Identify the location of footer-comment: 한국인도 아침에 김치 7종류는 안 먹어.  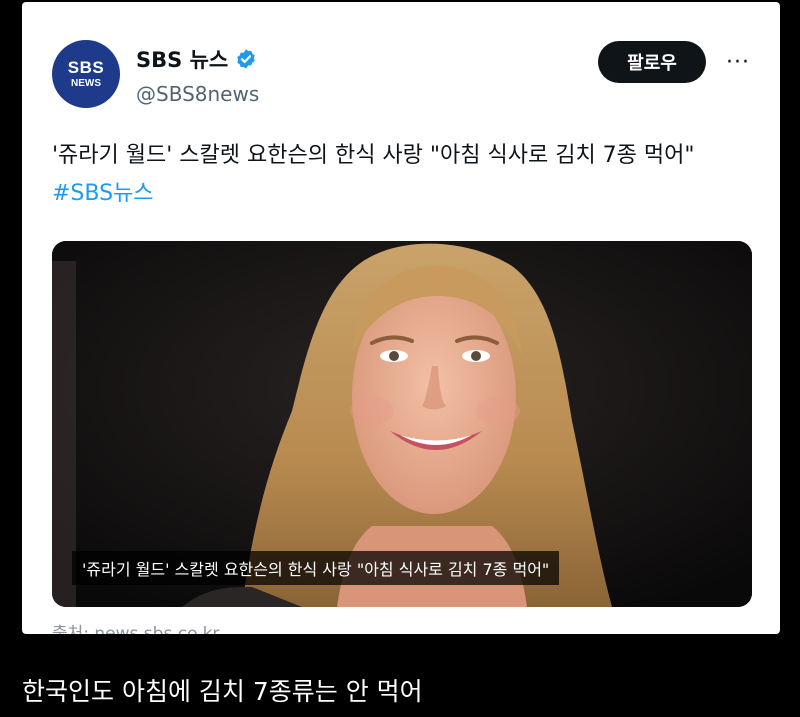
(222, 691).